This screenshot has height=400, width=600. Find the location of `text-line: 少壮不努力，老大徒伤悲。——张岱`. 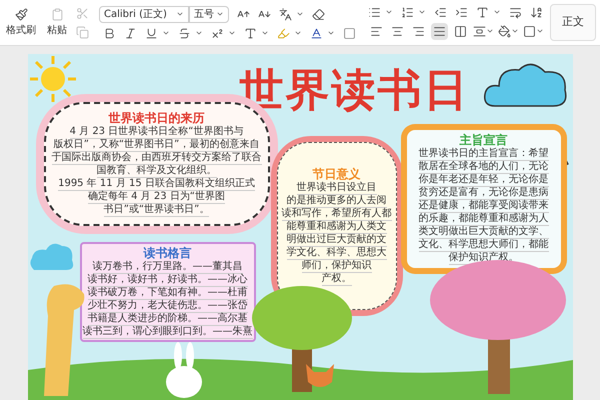

text-line: 少壮不努力，老大徒伤悲。——张岱 is located at coordinates (168, 306).